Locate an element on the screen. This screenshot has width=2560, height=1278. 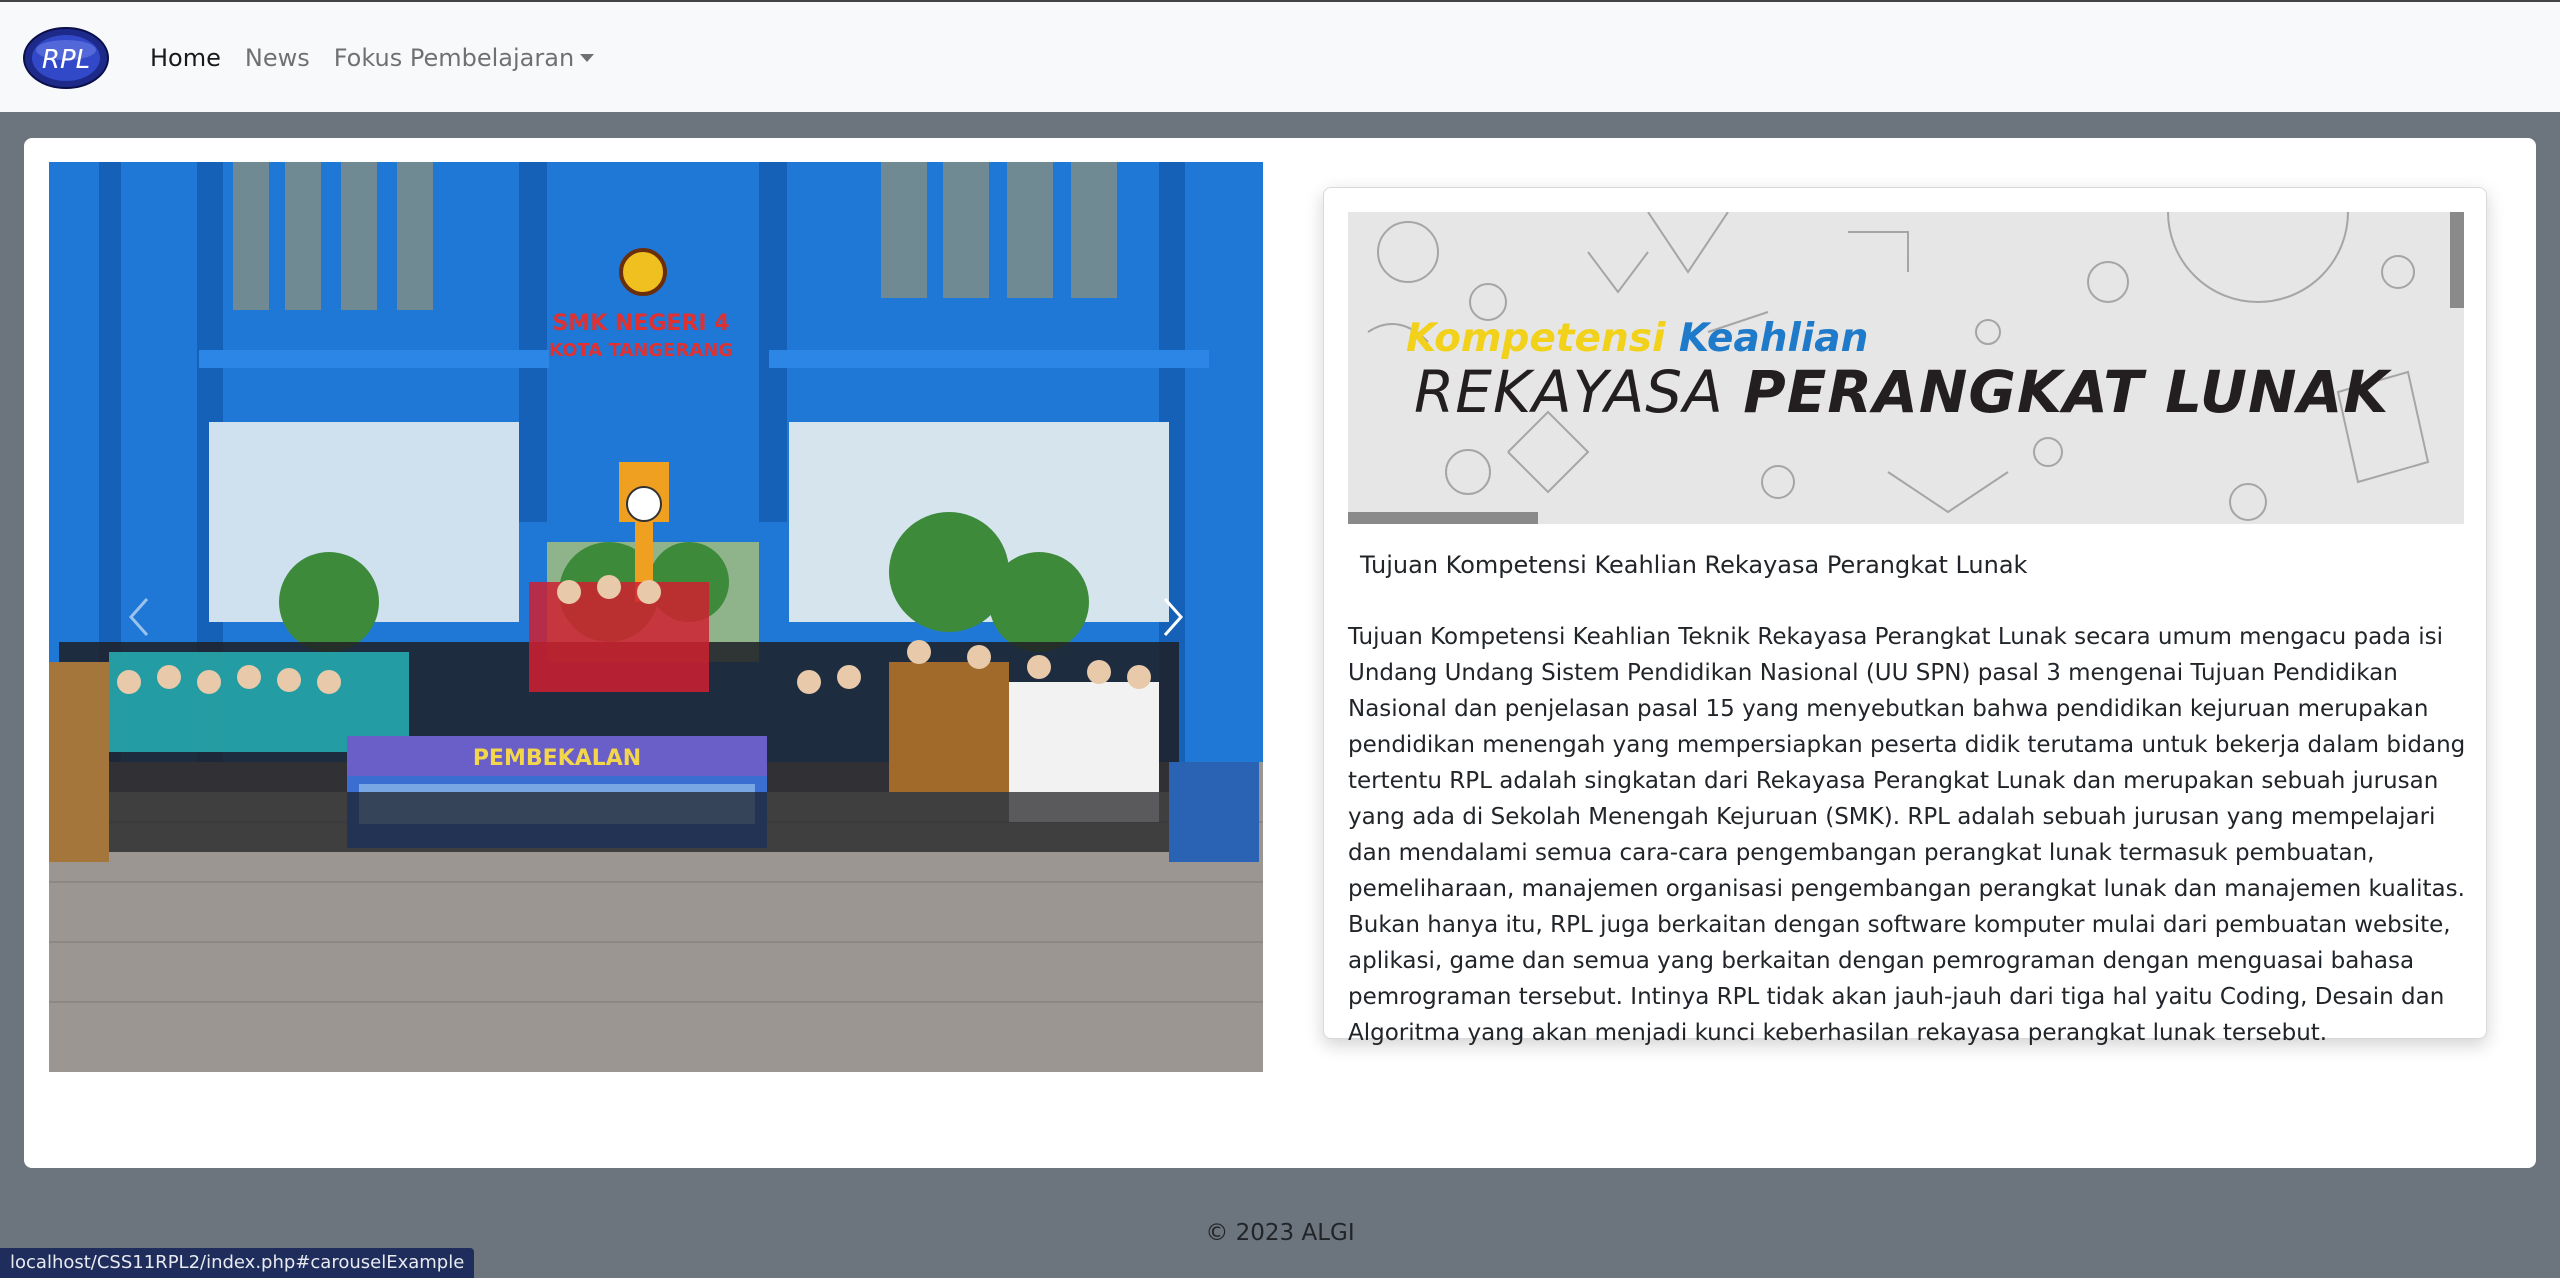
banner-word-rekayasa: REKAYASA is located at coordinates (1569, 392).